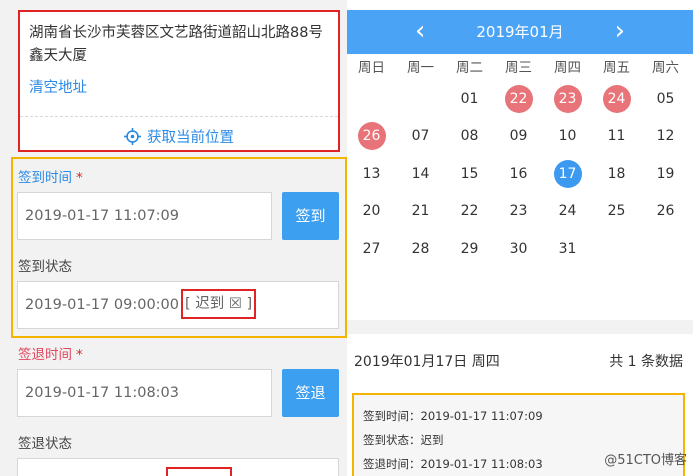  Describe the element at coordinates (310, 216) in the screenshot. I see `signin-button: 签到` at that location.